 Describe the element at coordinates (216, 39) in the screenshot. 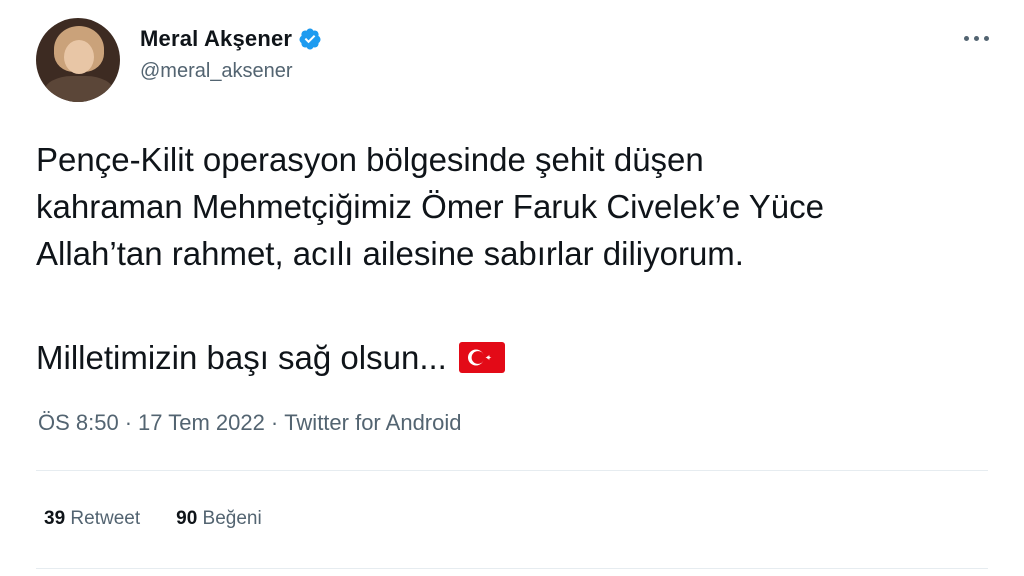

I see `author-name: Meral Akşener` at that location.